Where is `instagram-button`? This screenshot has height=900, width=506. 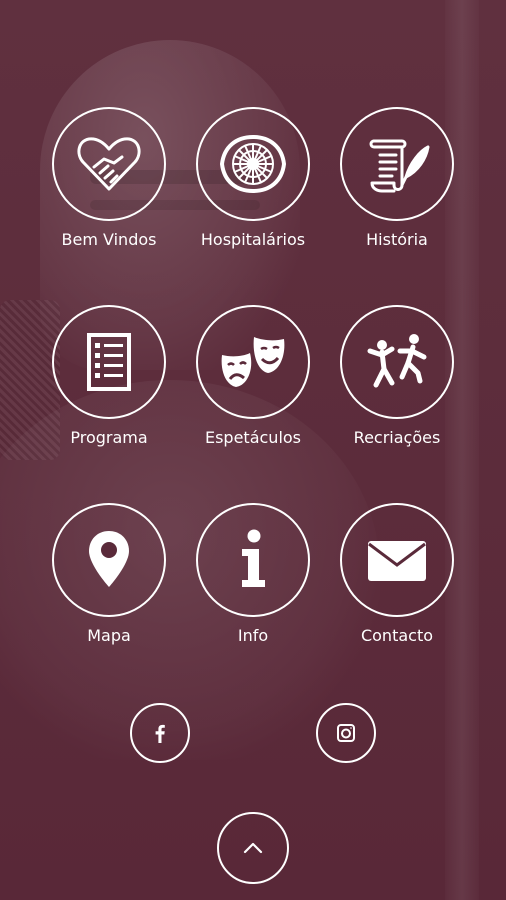
instagram-button is located at coordinates (346, 733).